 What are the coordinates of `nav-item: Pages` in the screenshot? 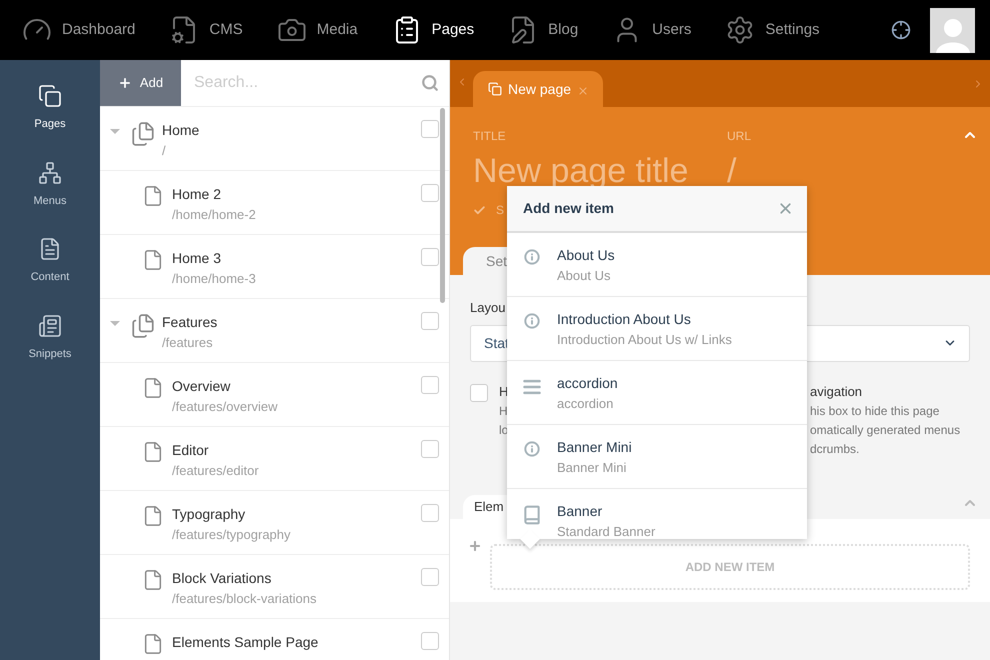 It's located at (433, 30).